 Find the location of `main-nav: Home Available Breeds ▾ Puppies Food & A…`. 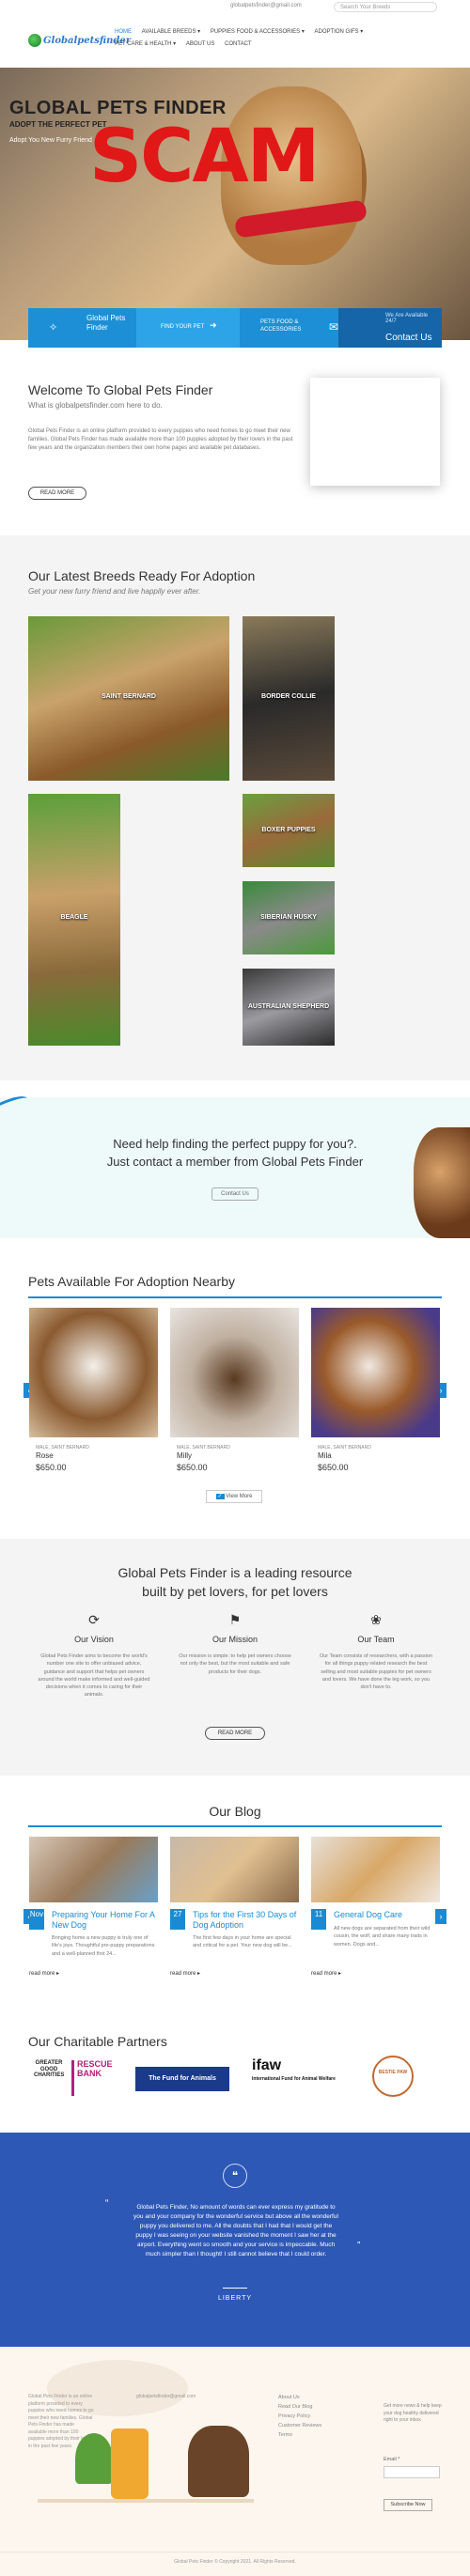

main-nav: Home Available Breeds ▾ Puppies Food & A… is located at coordinates (274, 40).